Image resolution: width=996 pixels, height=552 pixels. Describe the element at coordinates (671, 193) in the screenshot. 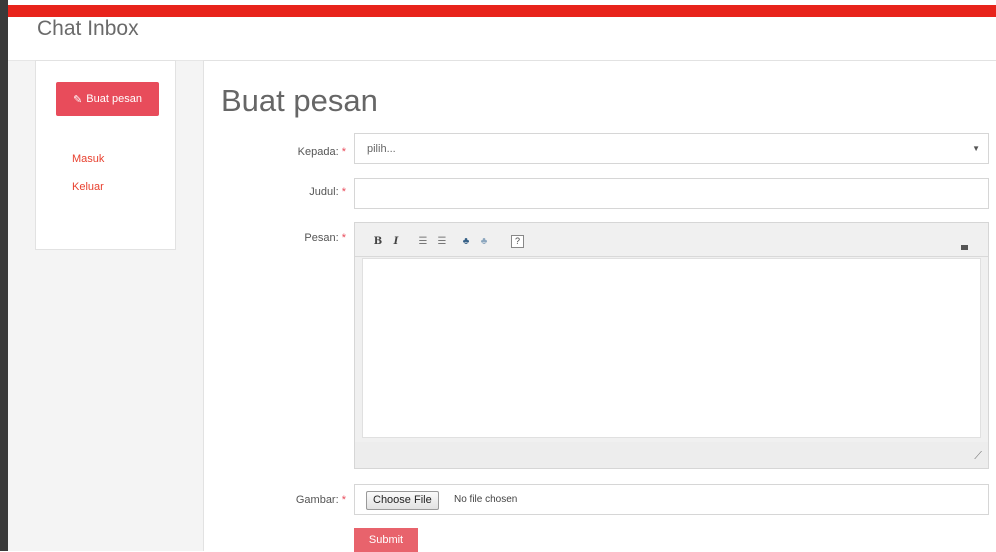

I see `judul-input` at that location.